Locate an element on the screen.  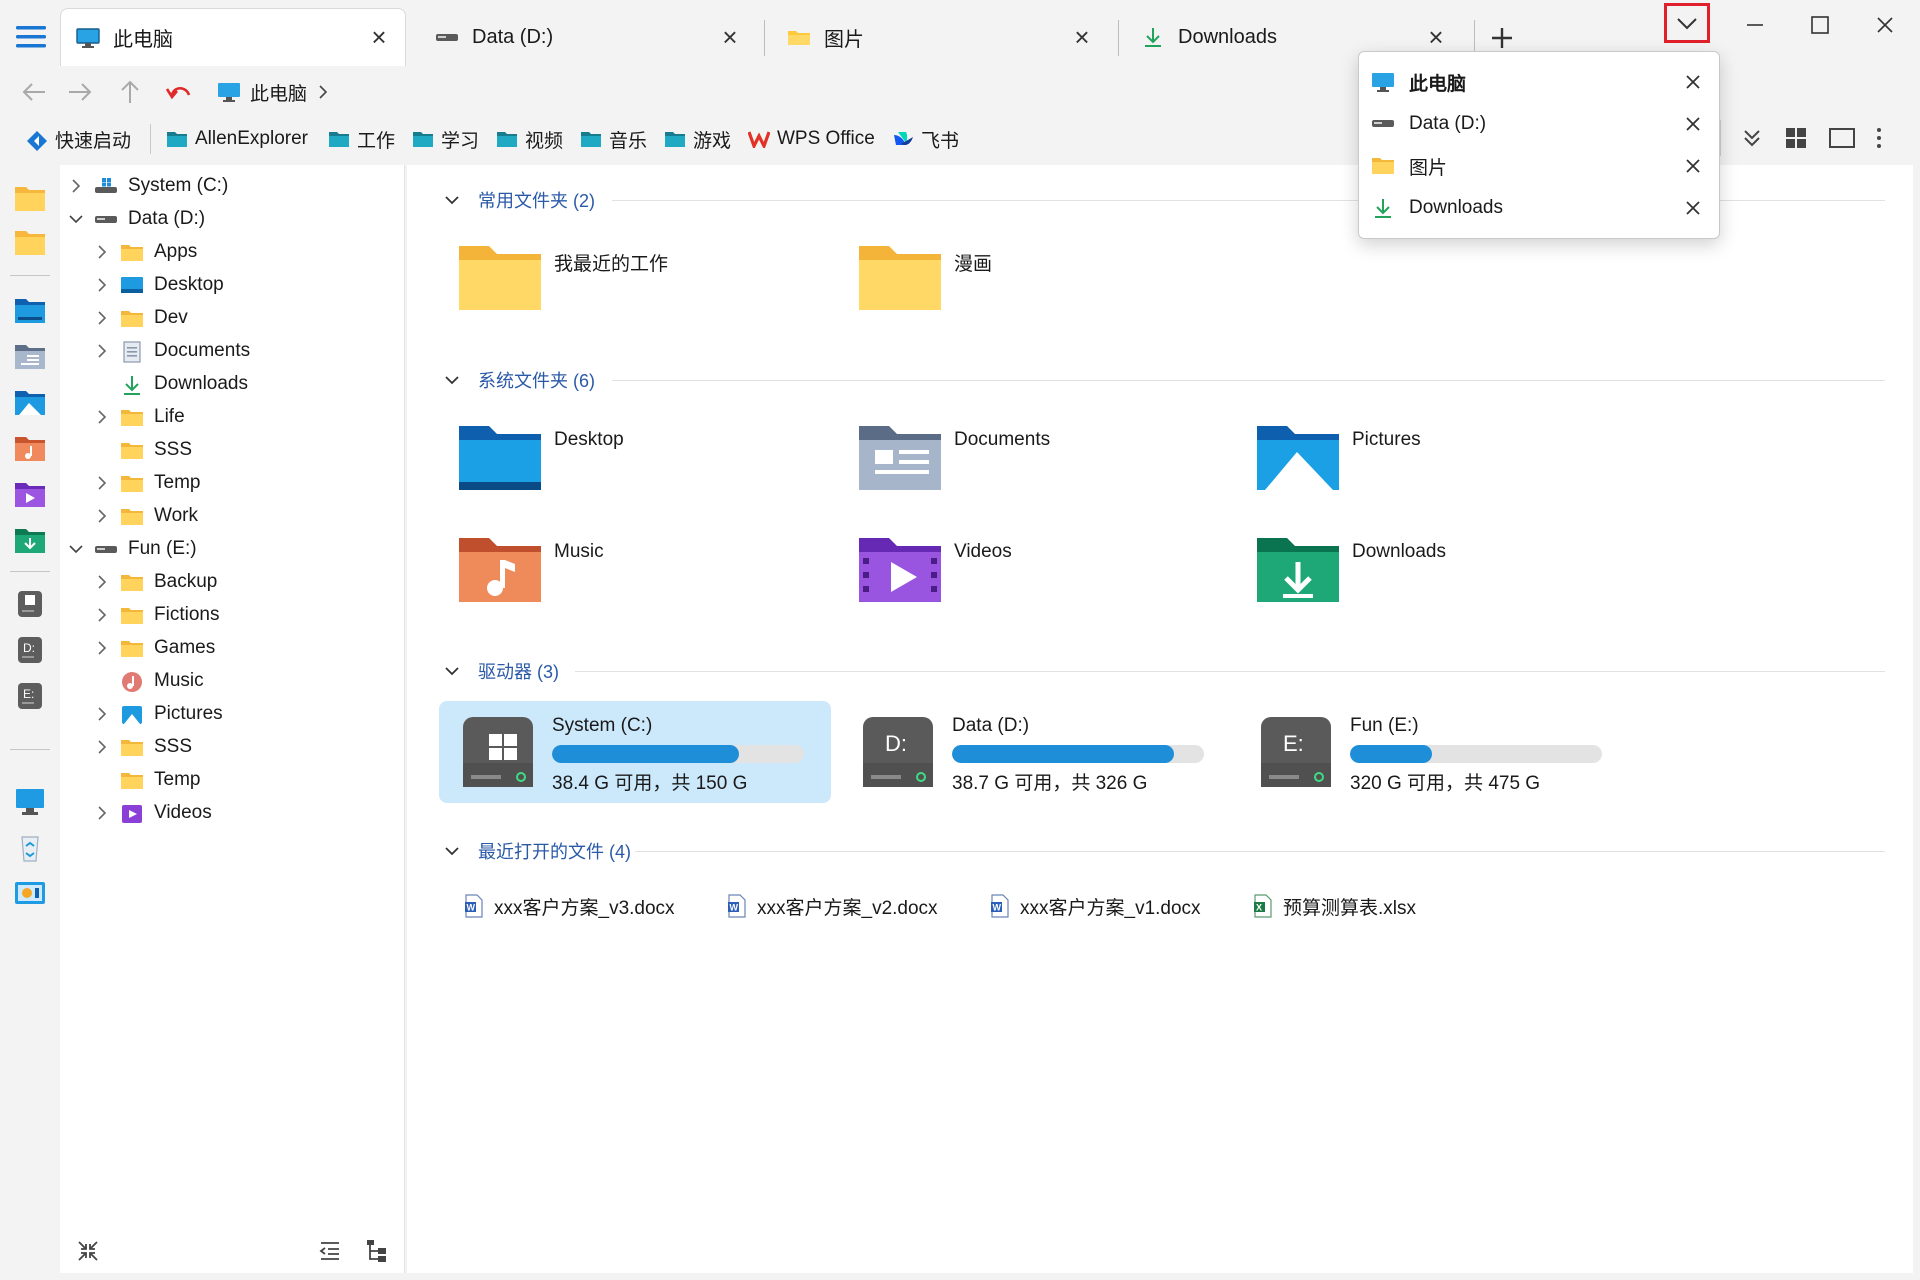
grid-view-icon is located at coordinates (1796, 138).